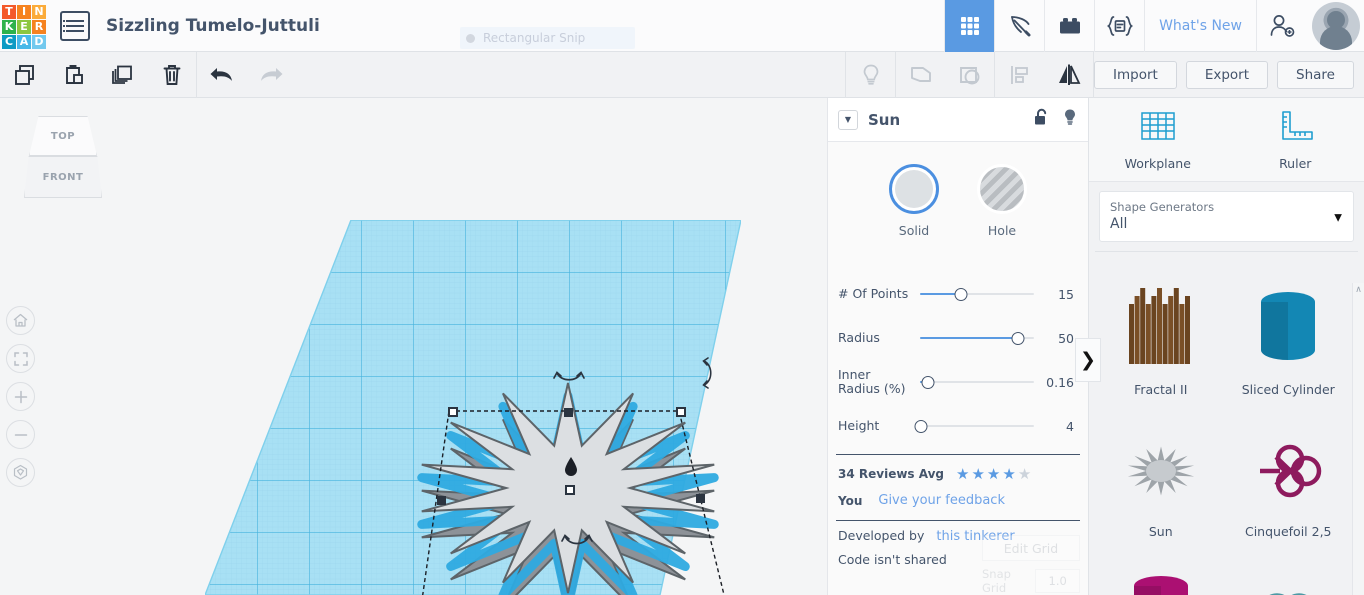  I want to click on shape-label: Cinquefoil 2,5, so click(1288, 531).